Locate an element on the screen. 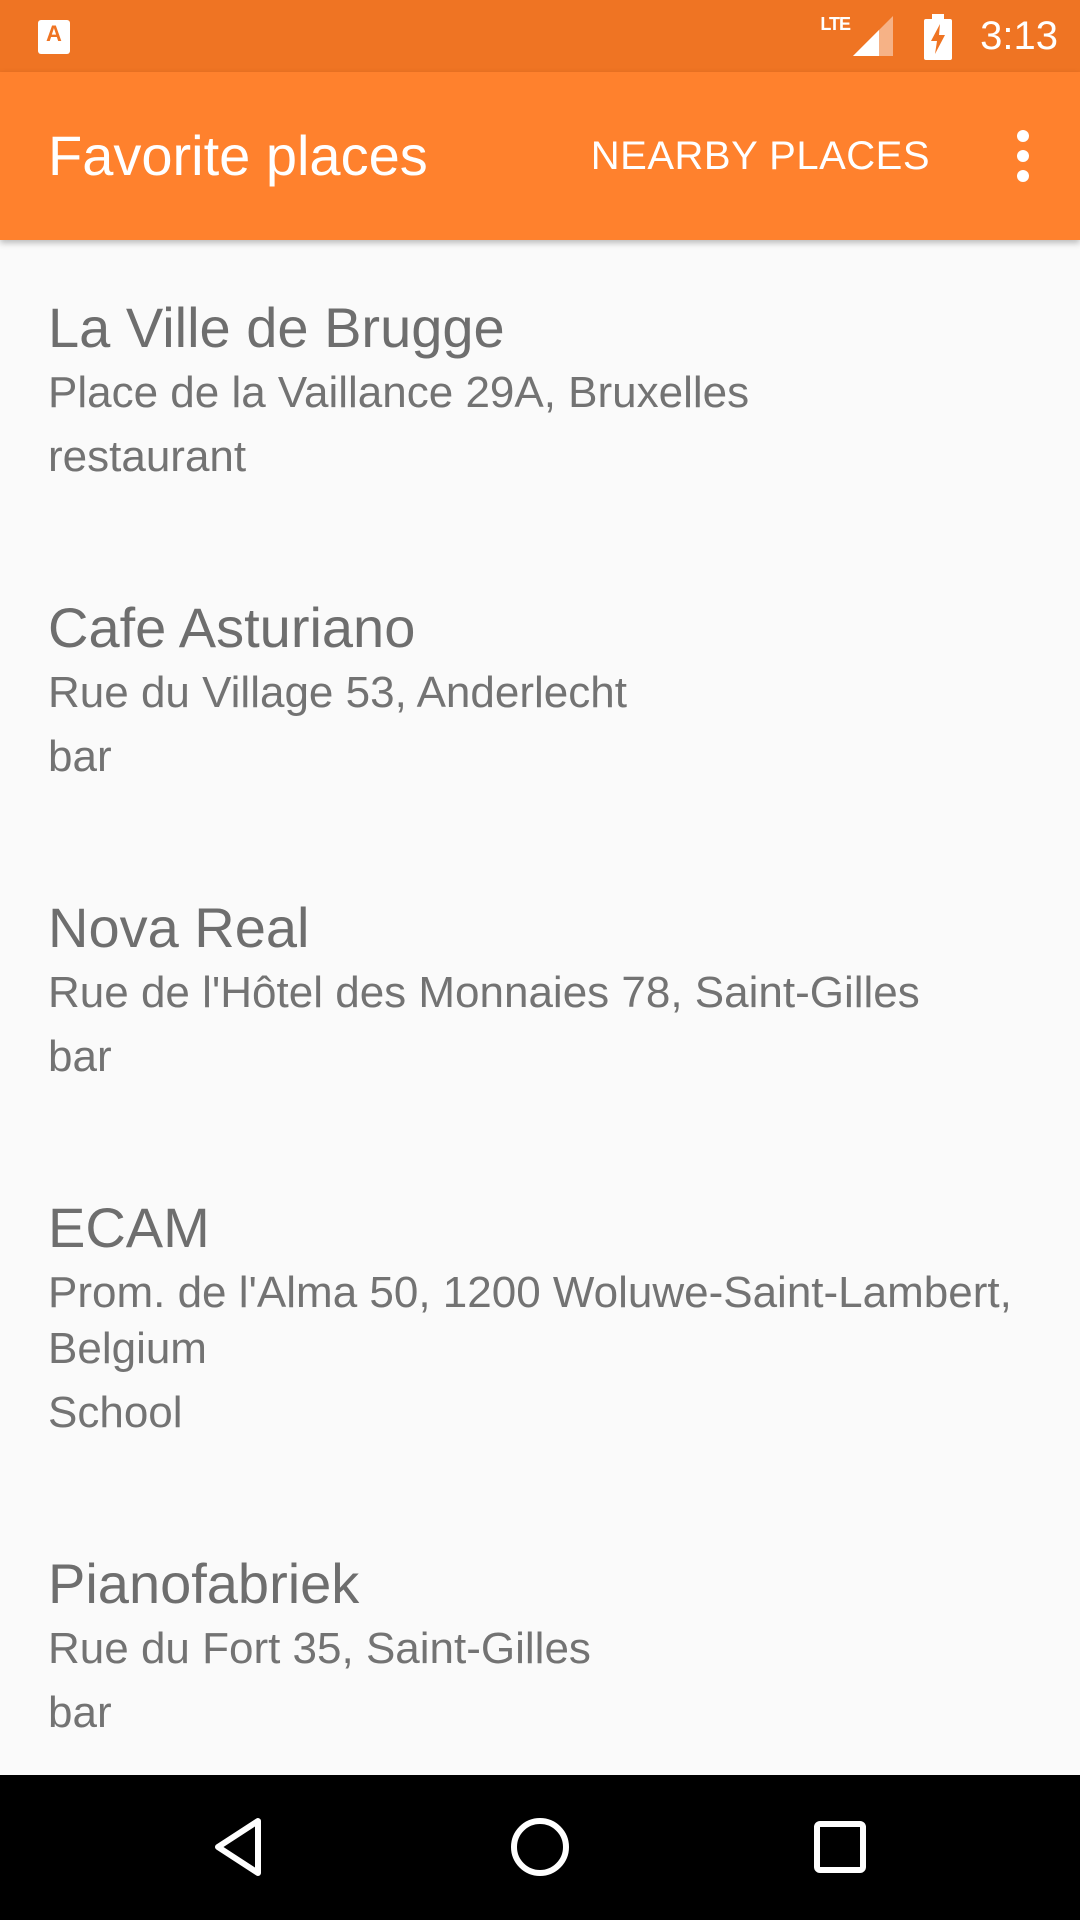 This screenshot has width=1080, height=1920. network-type-label: LTE is located at coordinates (835, 24).